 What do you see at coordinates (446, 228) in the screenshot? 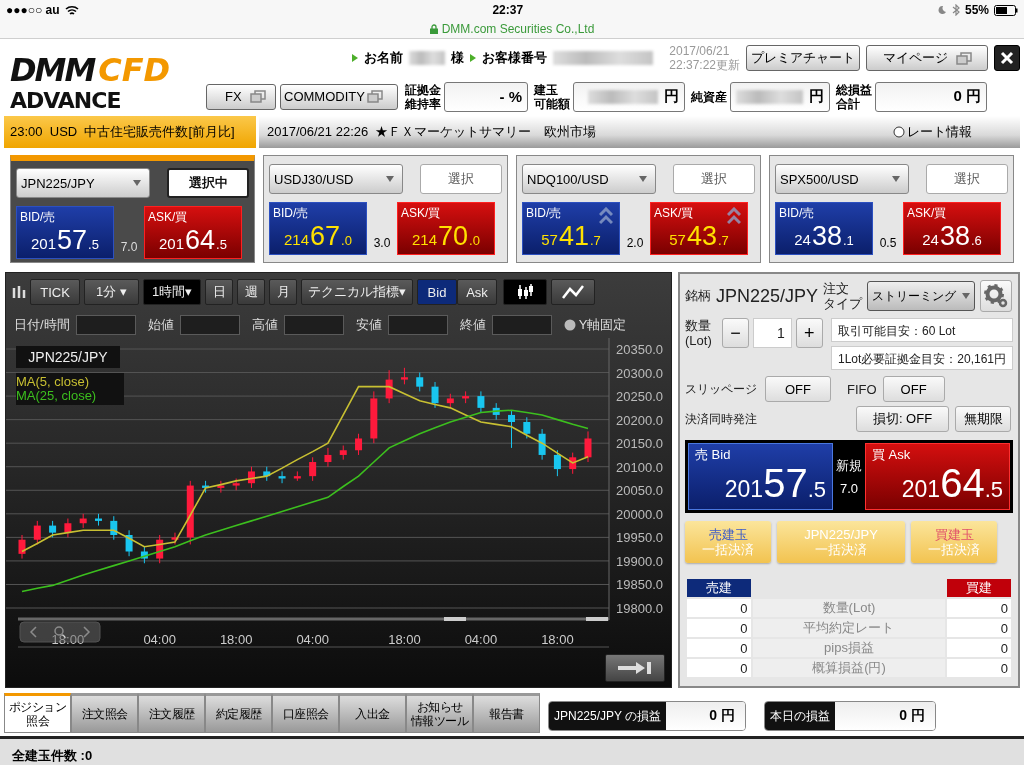
I see `ask-price-button: ASK/買 21470.0` at bounding box center [446, 228].